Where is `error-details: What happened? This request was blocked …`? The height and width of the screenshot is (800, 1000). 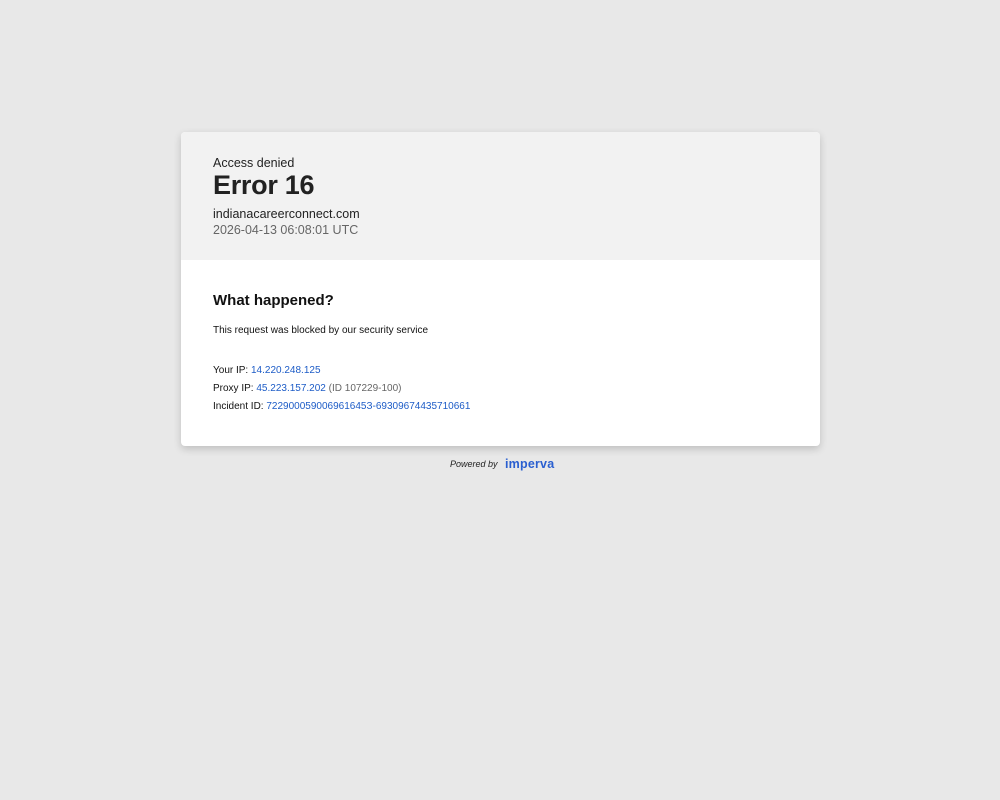
error-details: What happened? This request was blocked … is located at coordinates (500, 353).